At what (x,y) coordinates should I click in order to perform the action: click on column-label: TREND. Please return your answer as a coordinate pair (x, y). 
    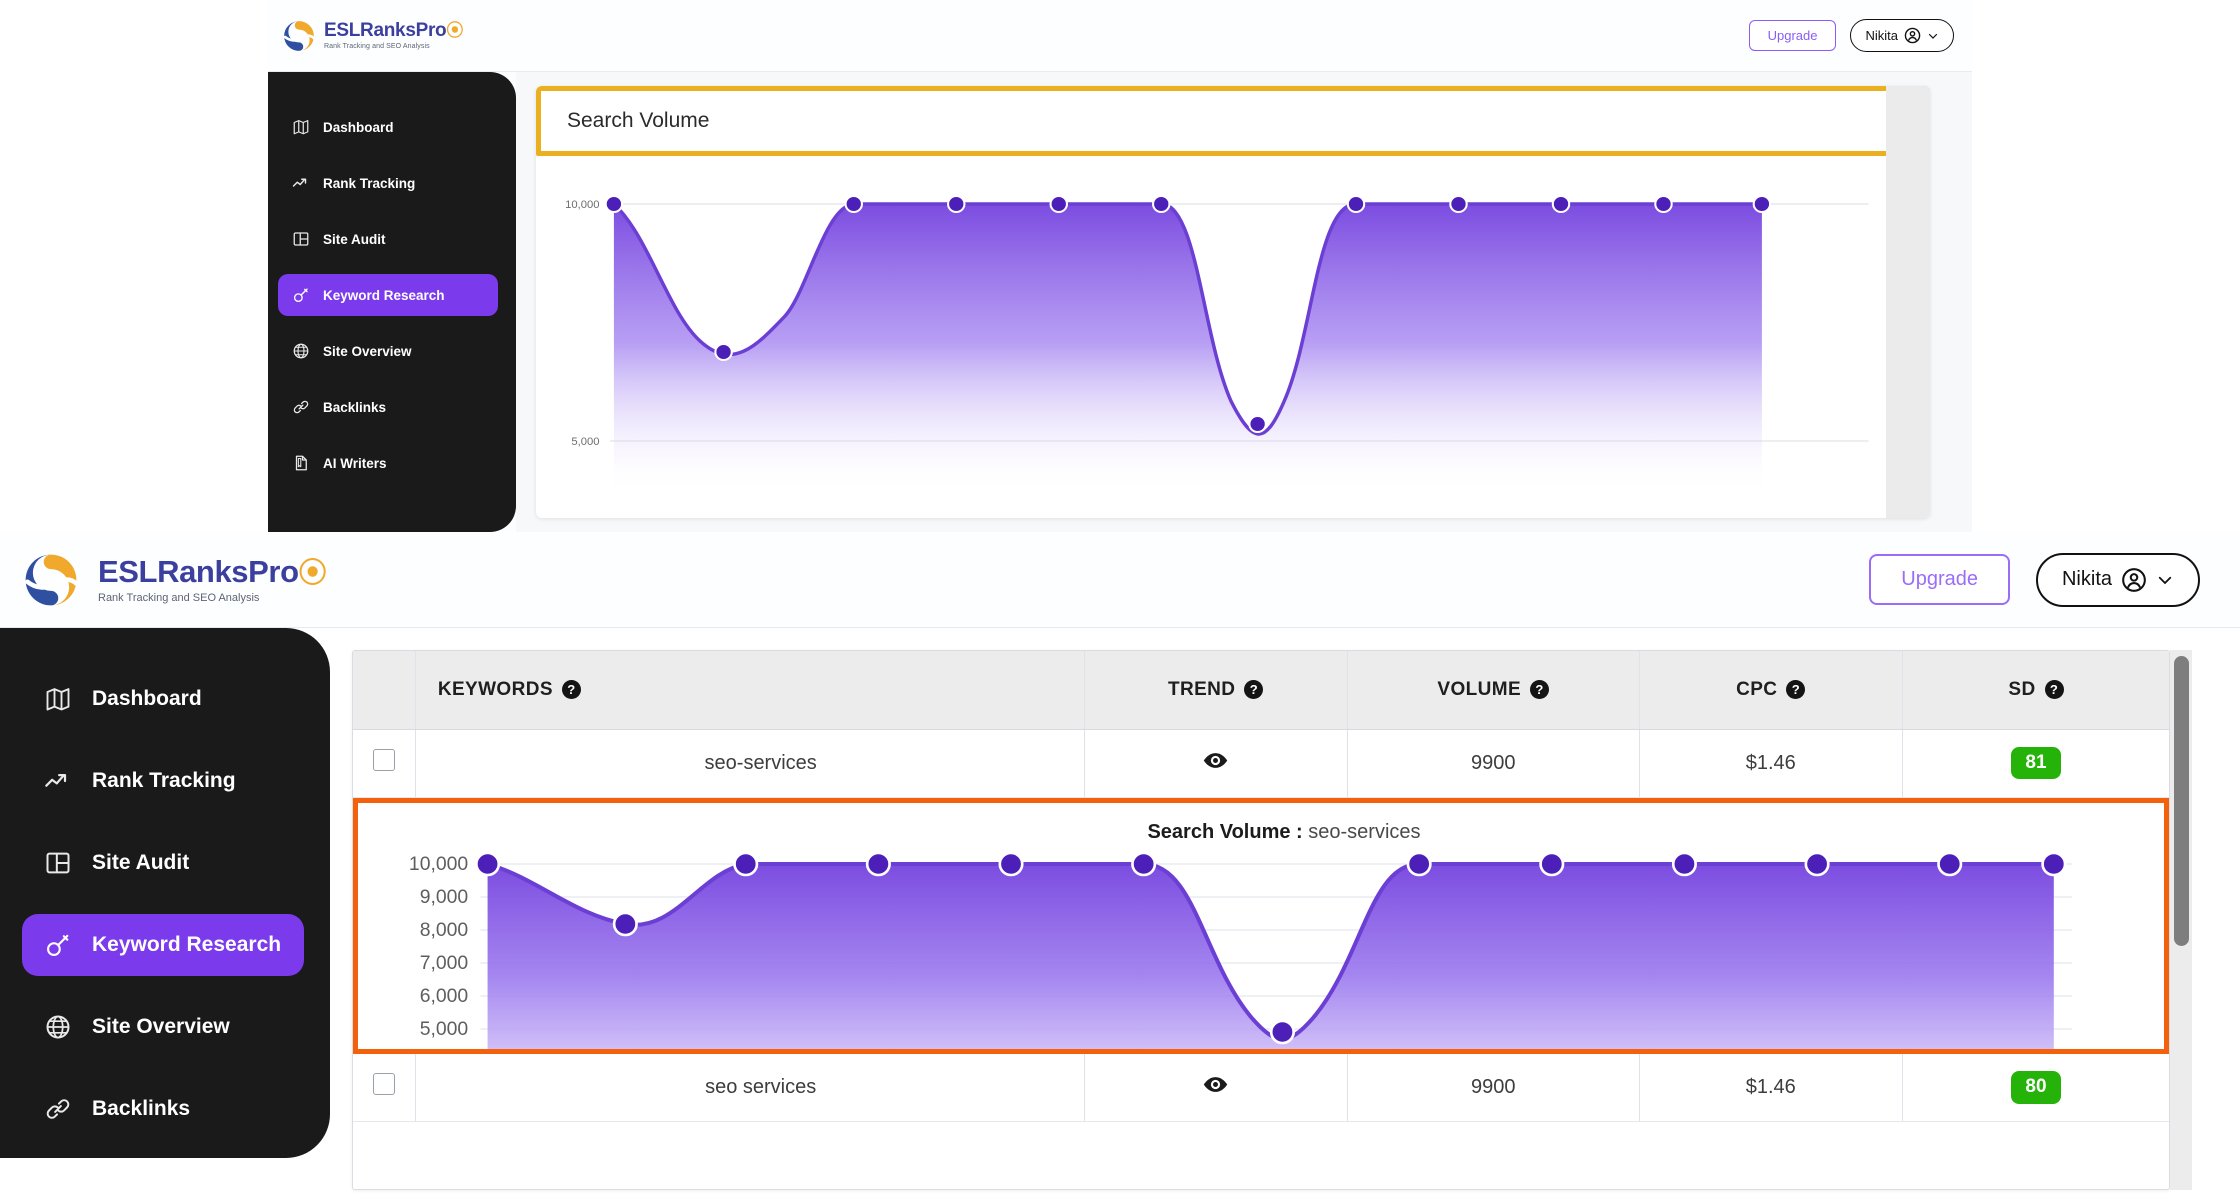
    Looking at the image, I should click on (1201, 689).